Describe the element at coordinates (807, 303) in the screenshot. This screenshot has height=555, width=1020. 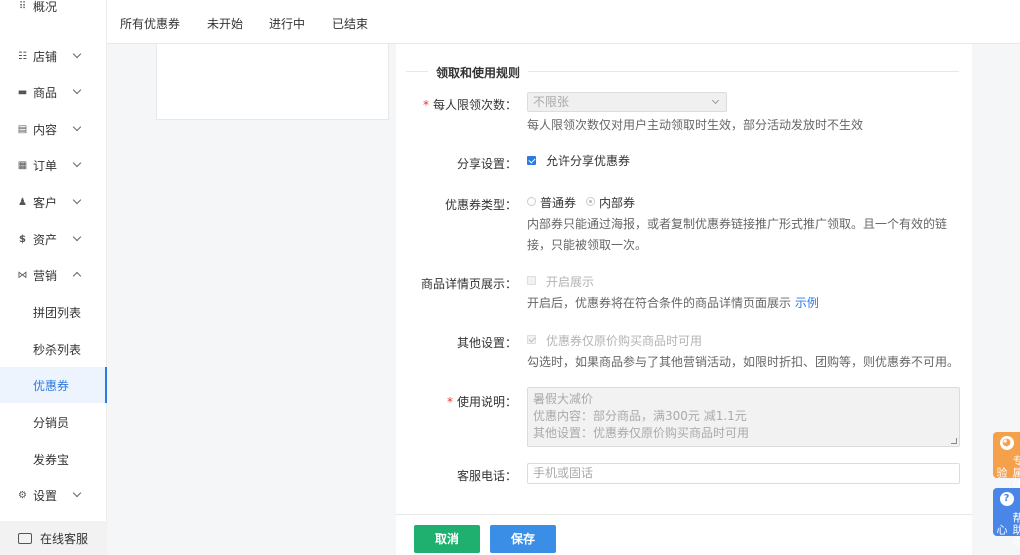
I see `example-link: 示例` at that location.